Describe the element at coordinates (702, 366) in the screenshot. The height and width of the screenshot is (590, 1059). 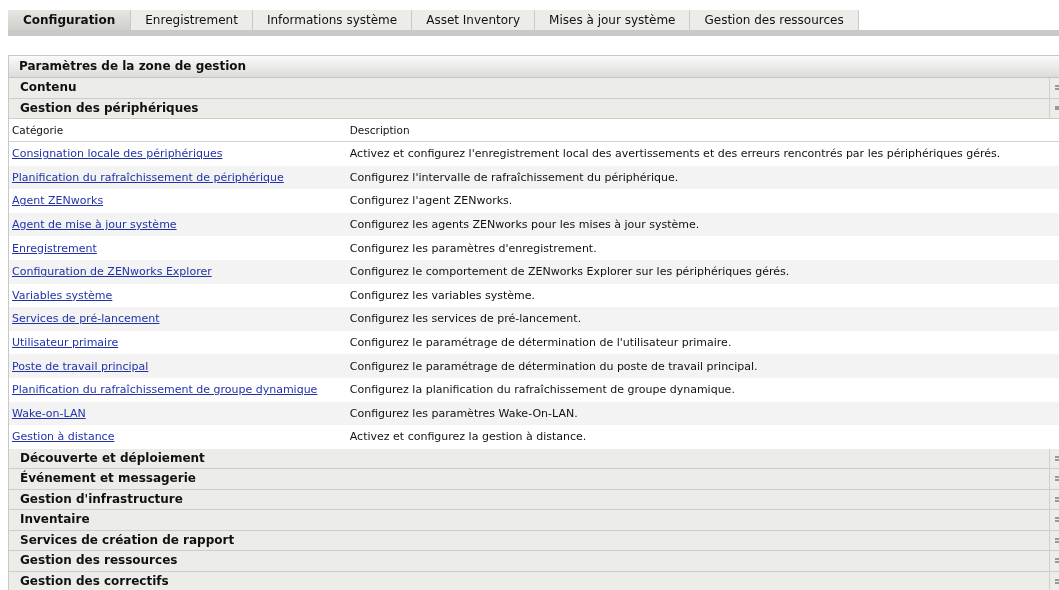
I see `description-text: Configurez le paramétrage de détermination du poste de travail principal.` at that location.